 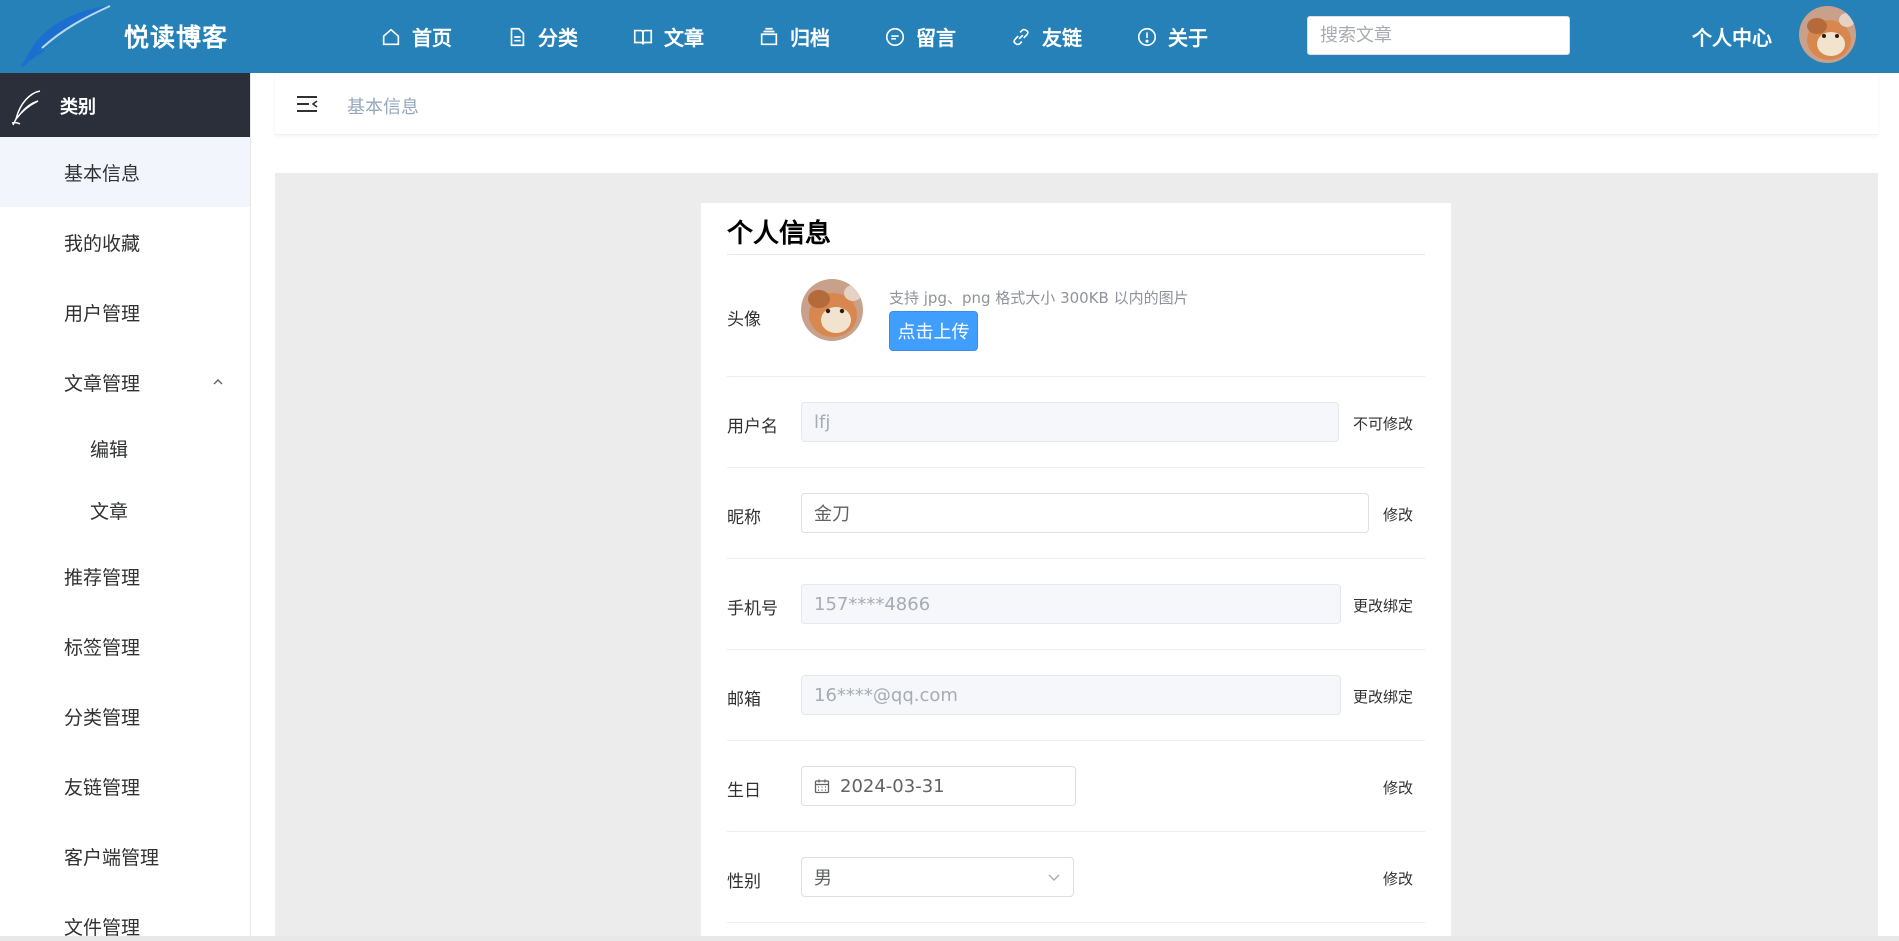 I want to click on sidebar-item-label: 文章管理, so click(x=102, y=383).